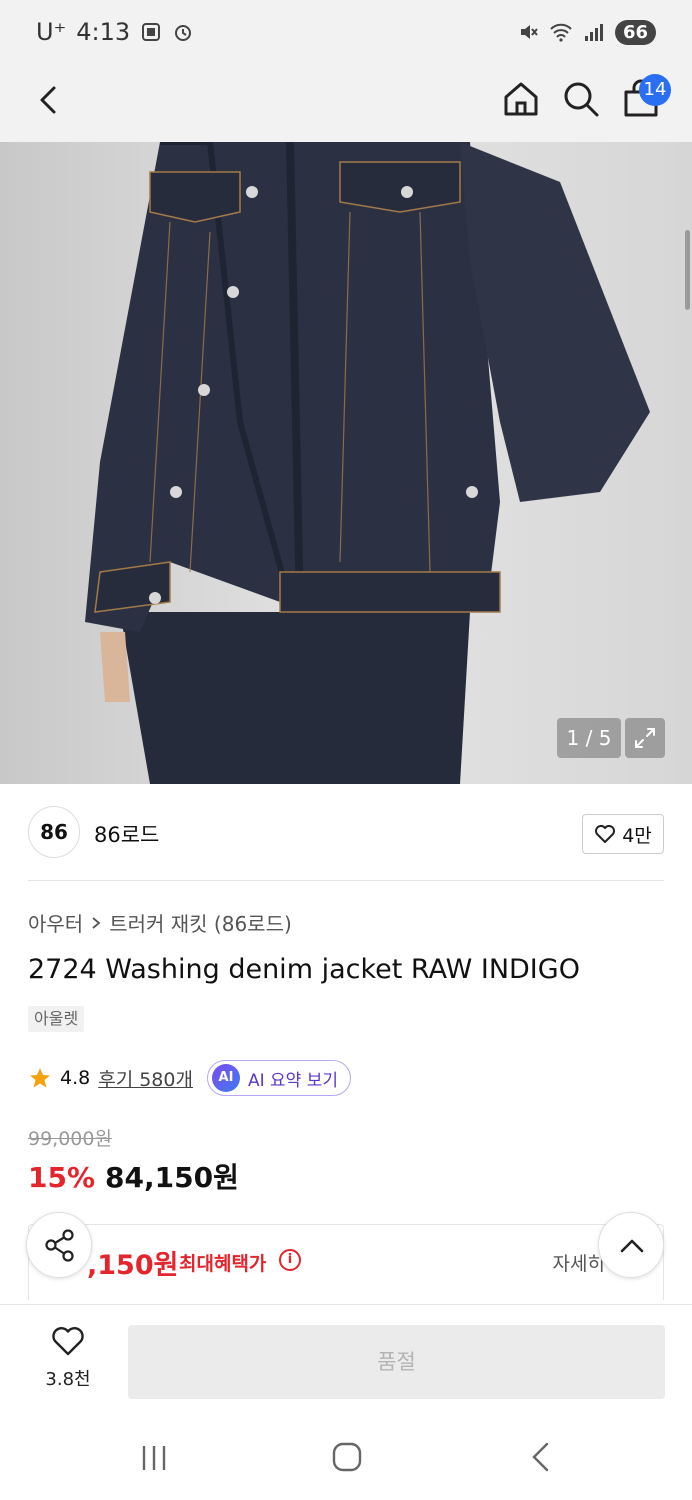 This screenshot has height=1500, width=692. What do you see at coordinates (75, 1078) in the screenshot?
I see `rating-value: 4.8` at bounding box center [75, 1078].